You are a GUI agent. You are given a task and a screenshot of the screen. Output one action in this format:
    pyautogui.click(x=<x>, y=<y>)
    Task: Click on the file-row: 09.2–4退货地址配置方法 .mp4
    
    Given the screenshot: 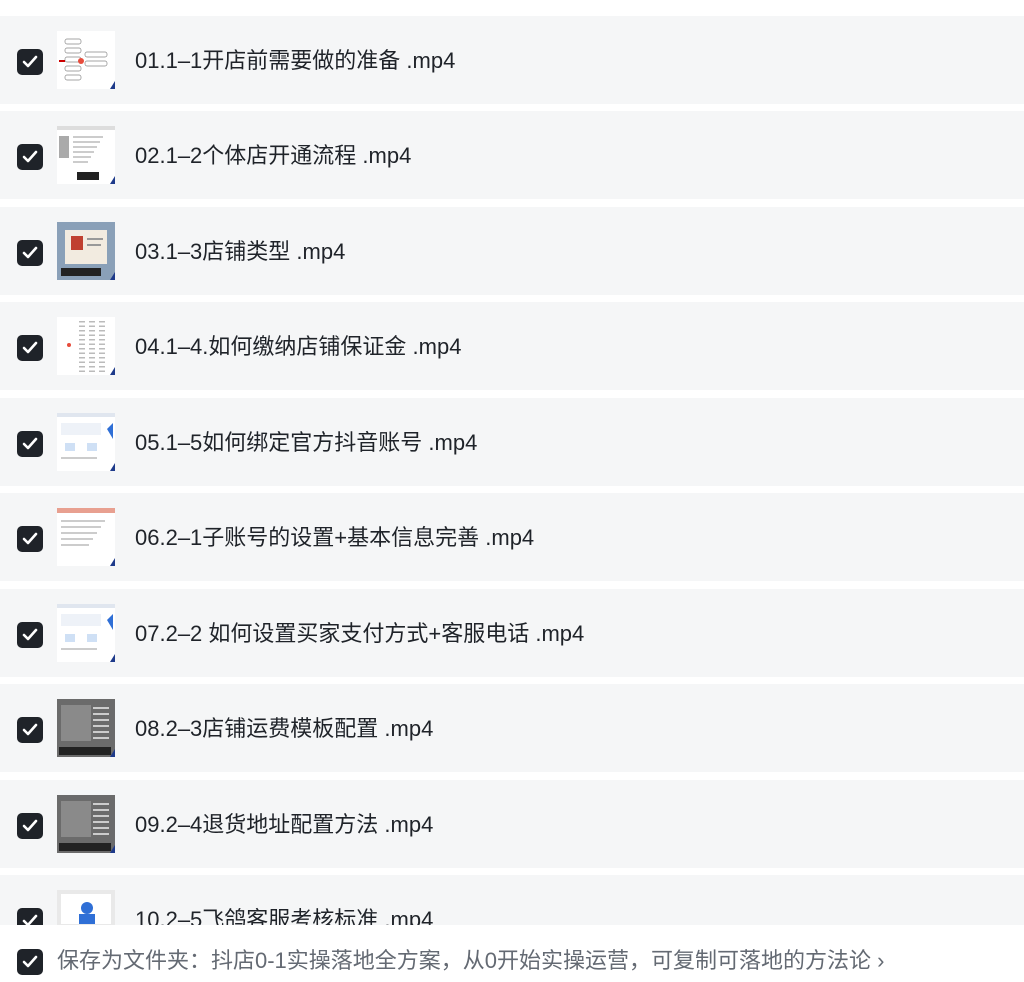 What is the action you would take?
    pyautogui.click(x=512, y=824)
    